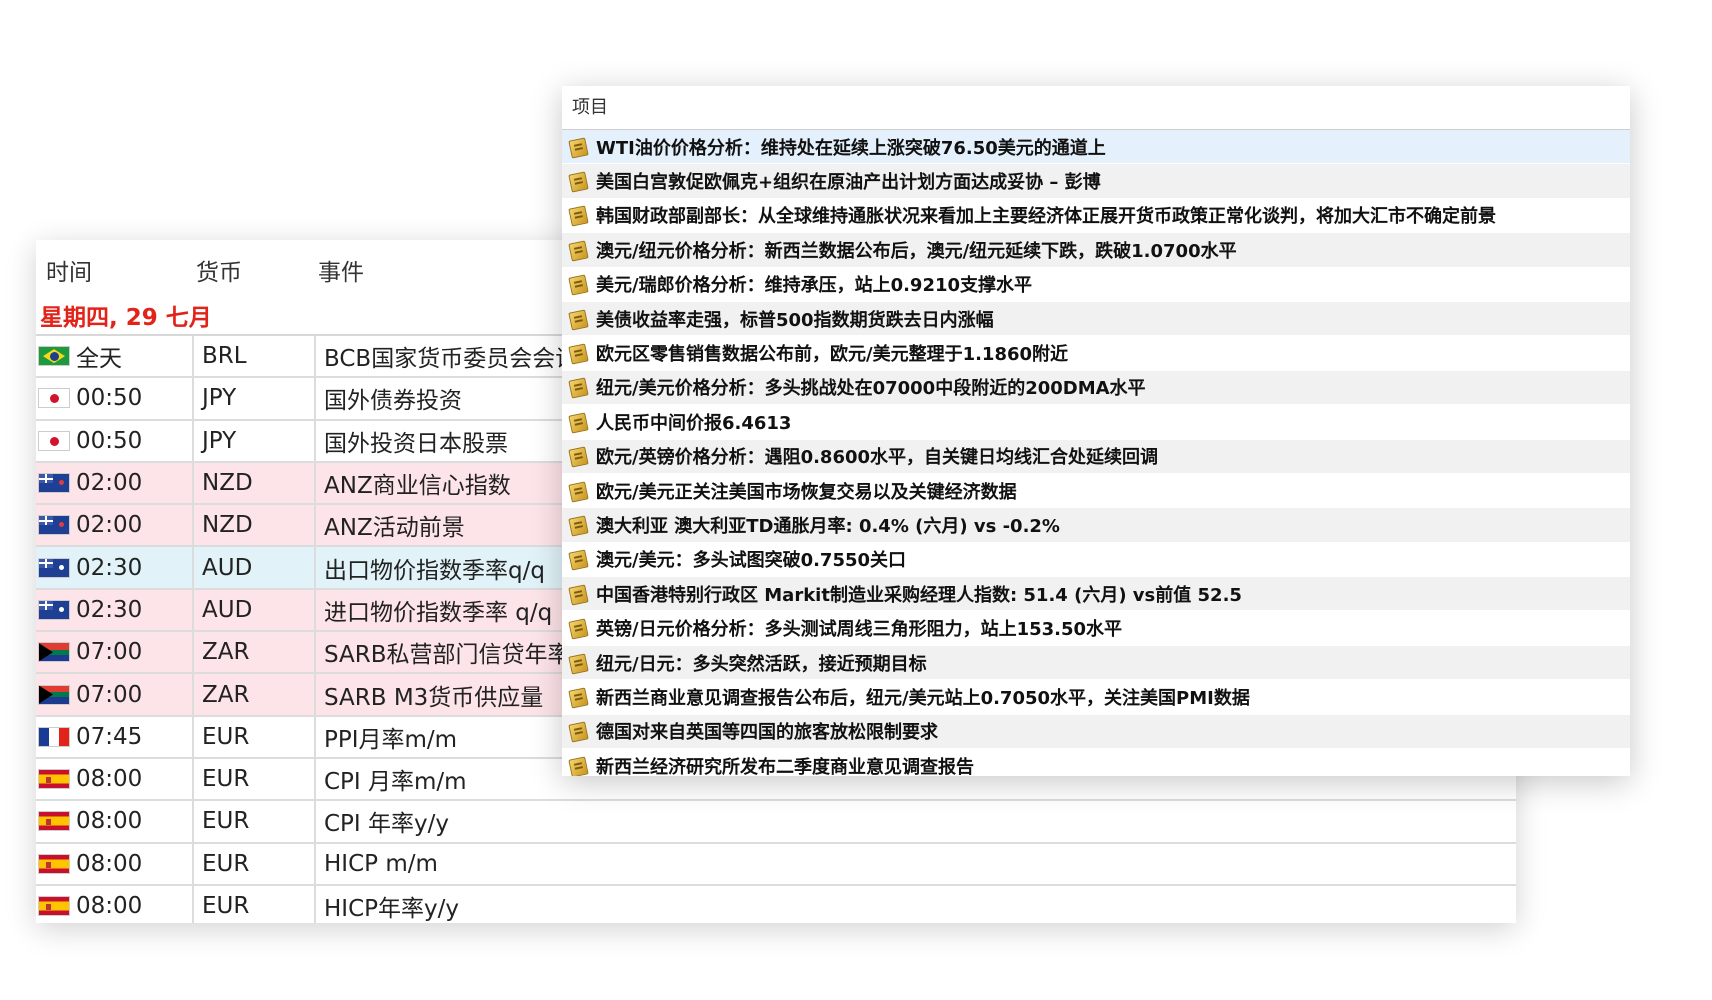  I want to click on news-title: WTI油价价格分析：维持处在延续上涨突破76.50美元的通道上, so click(851, 148).